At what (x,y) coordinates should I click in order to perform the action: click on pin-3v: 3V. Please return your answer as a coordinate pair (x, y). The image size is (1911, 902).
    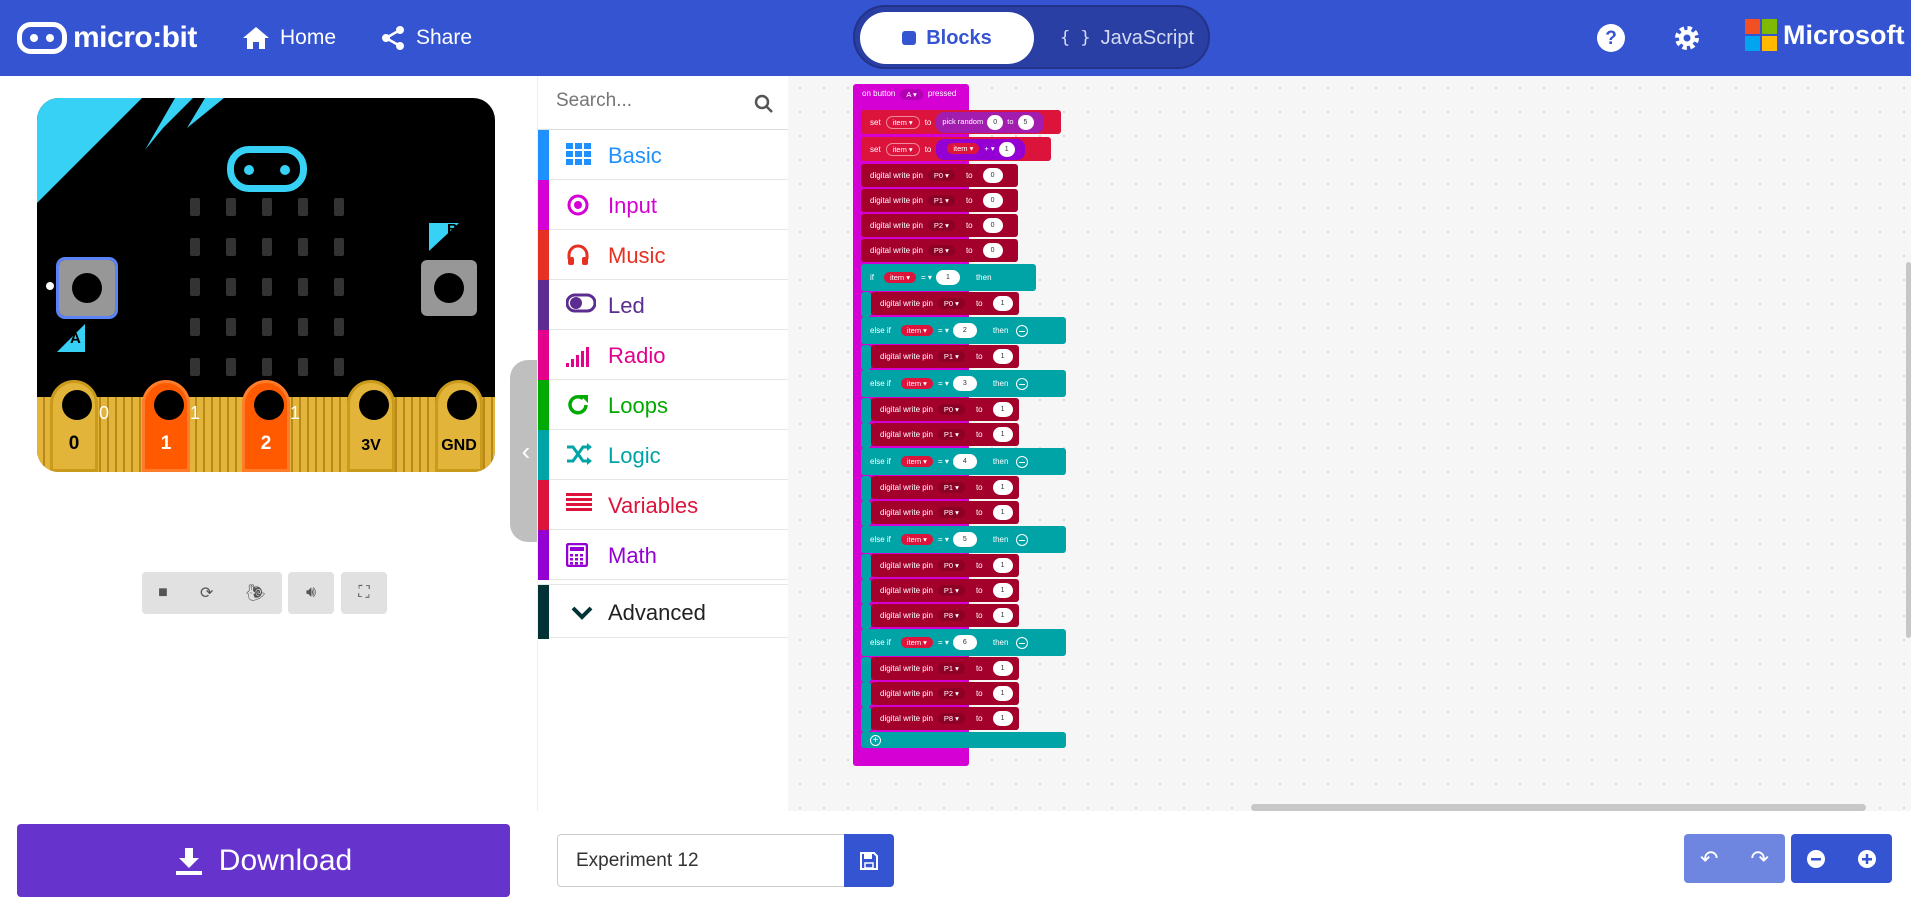
    Looking at the image, I should click on (371, 426).